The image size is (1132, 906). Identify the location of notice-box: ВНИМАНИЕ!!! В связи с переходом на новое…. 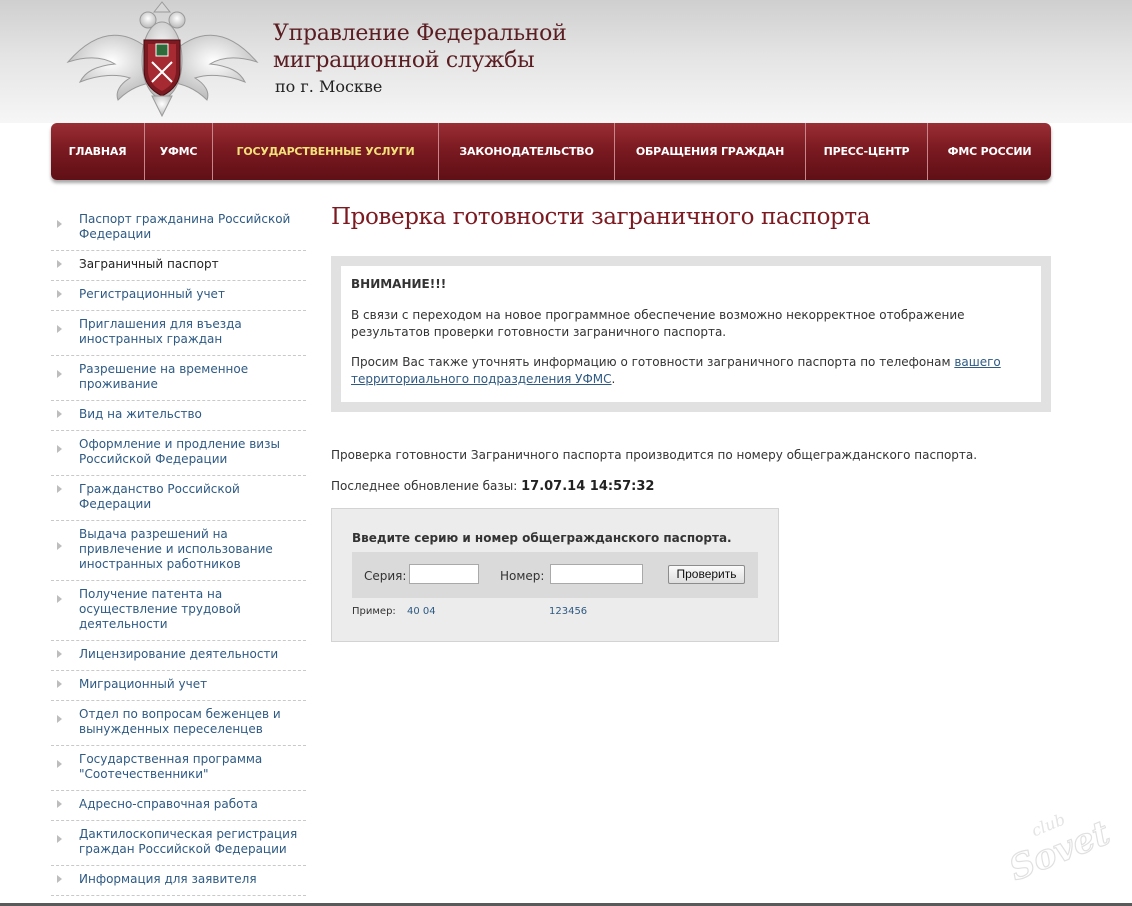
(691, 334).